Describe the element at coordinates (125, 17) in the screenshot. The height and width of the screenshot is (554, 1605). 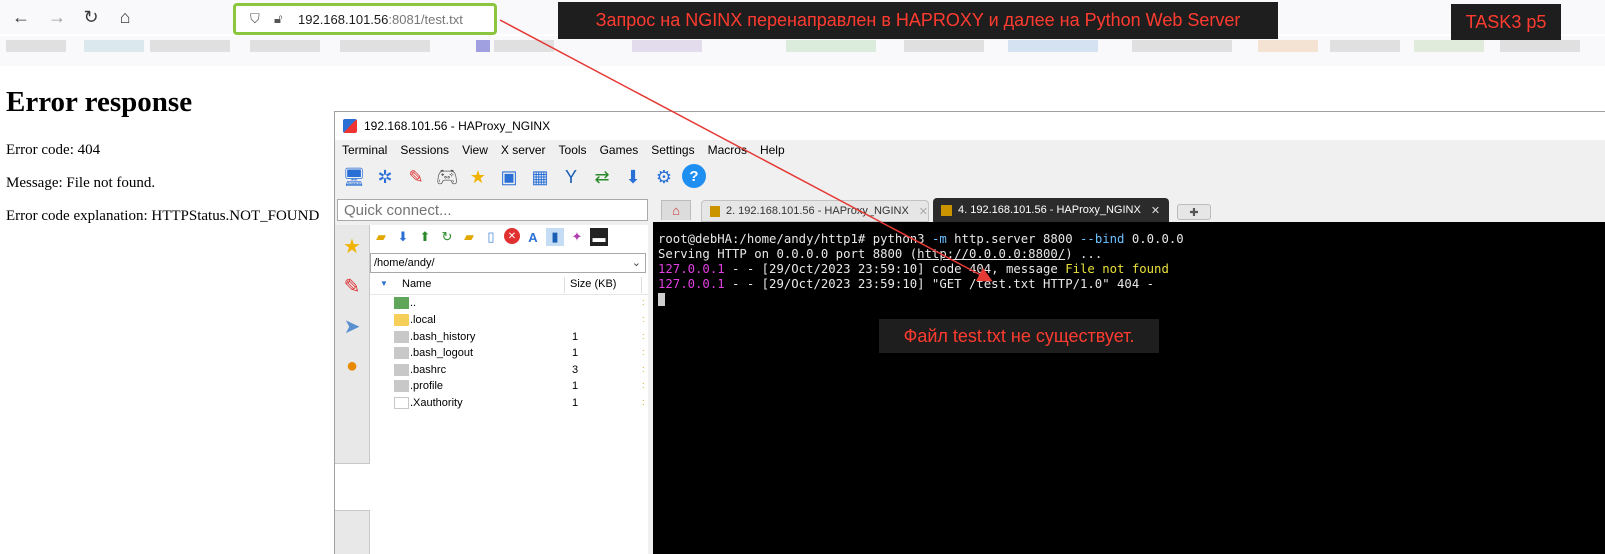
I see `home-icon: ⌂` at that location.